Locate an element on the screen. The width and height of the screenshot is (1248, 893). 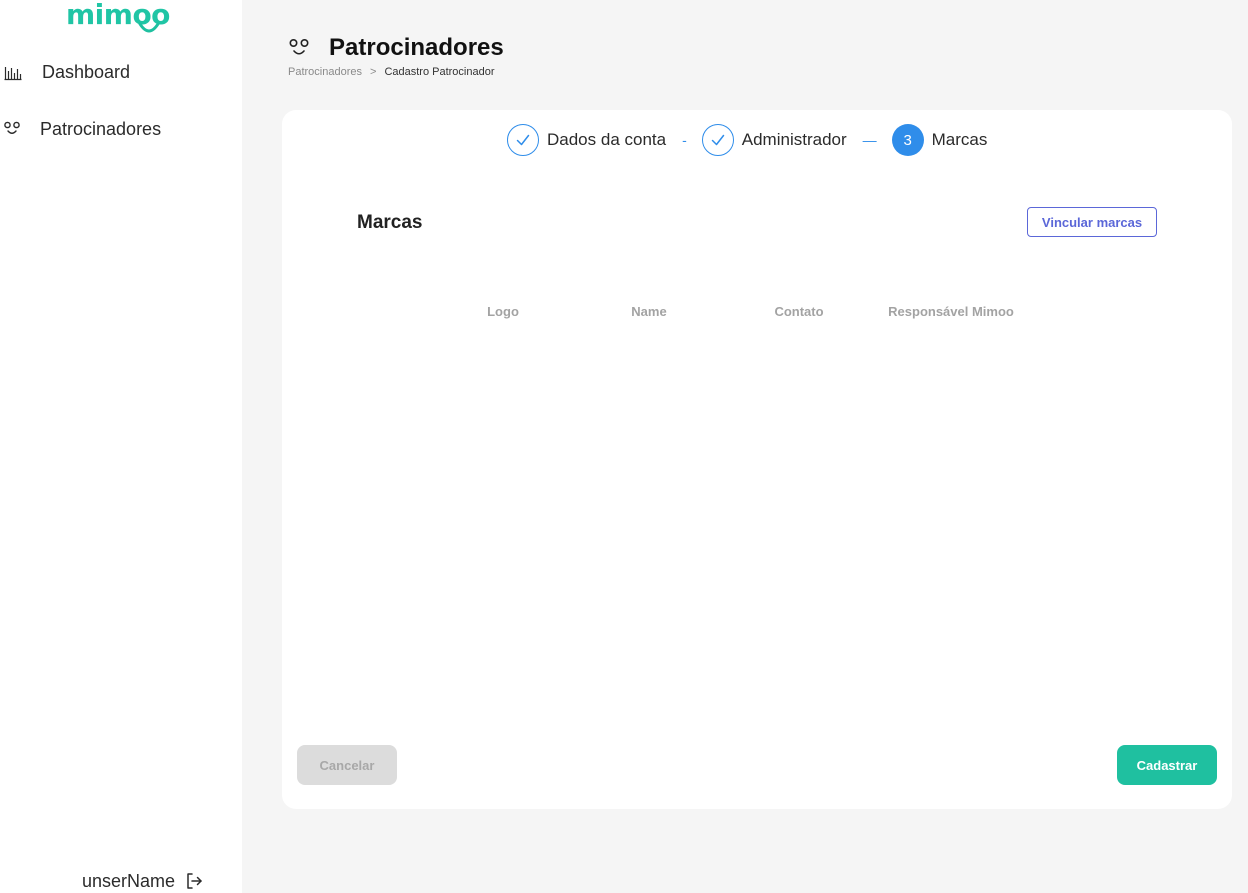
step-label: Marcas is located at coordinates (959, 139).